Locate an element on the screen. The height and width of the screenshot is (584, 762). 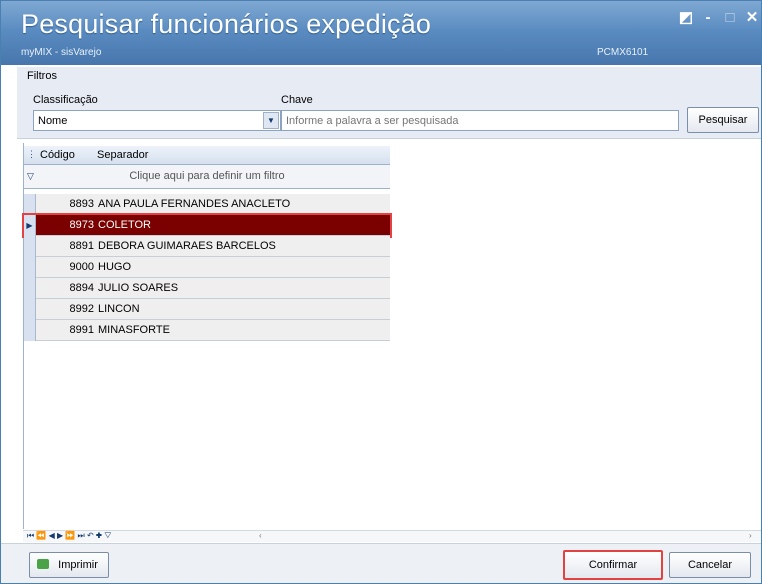
table-row-selected: ▶ 8973 COLETOR is located at coordinates (207, 225).